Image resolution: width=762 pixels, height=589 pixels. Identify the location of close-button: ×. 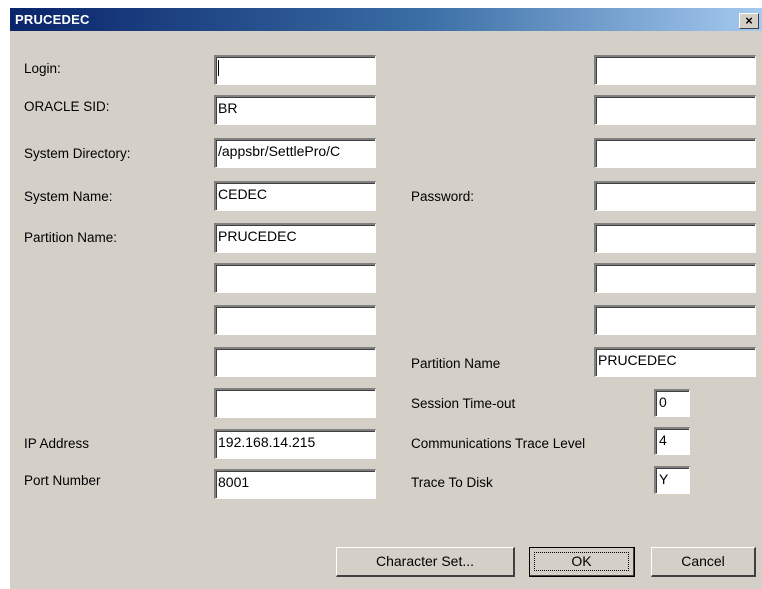
(749, 21).